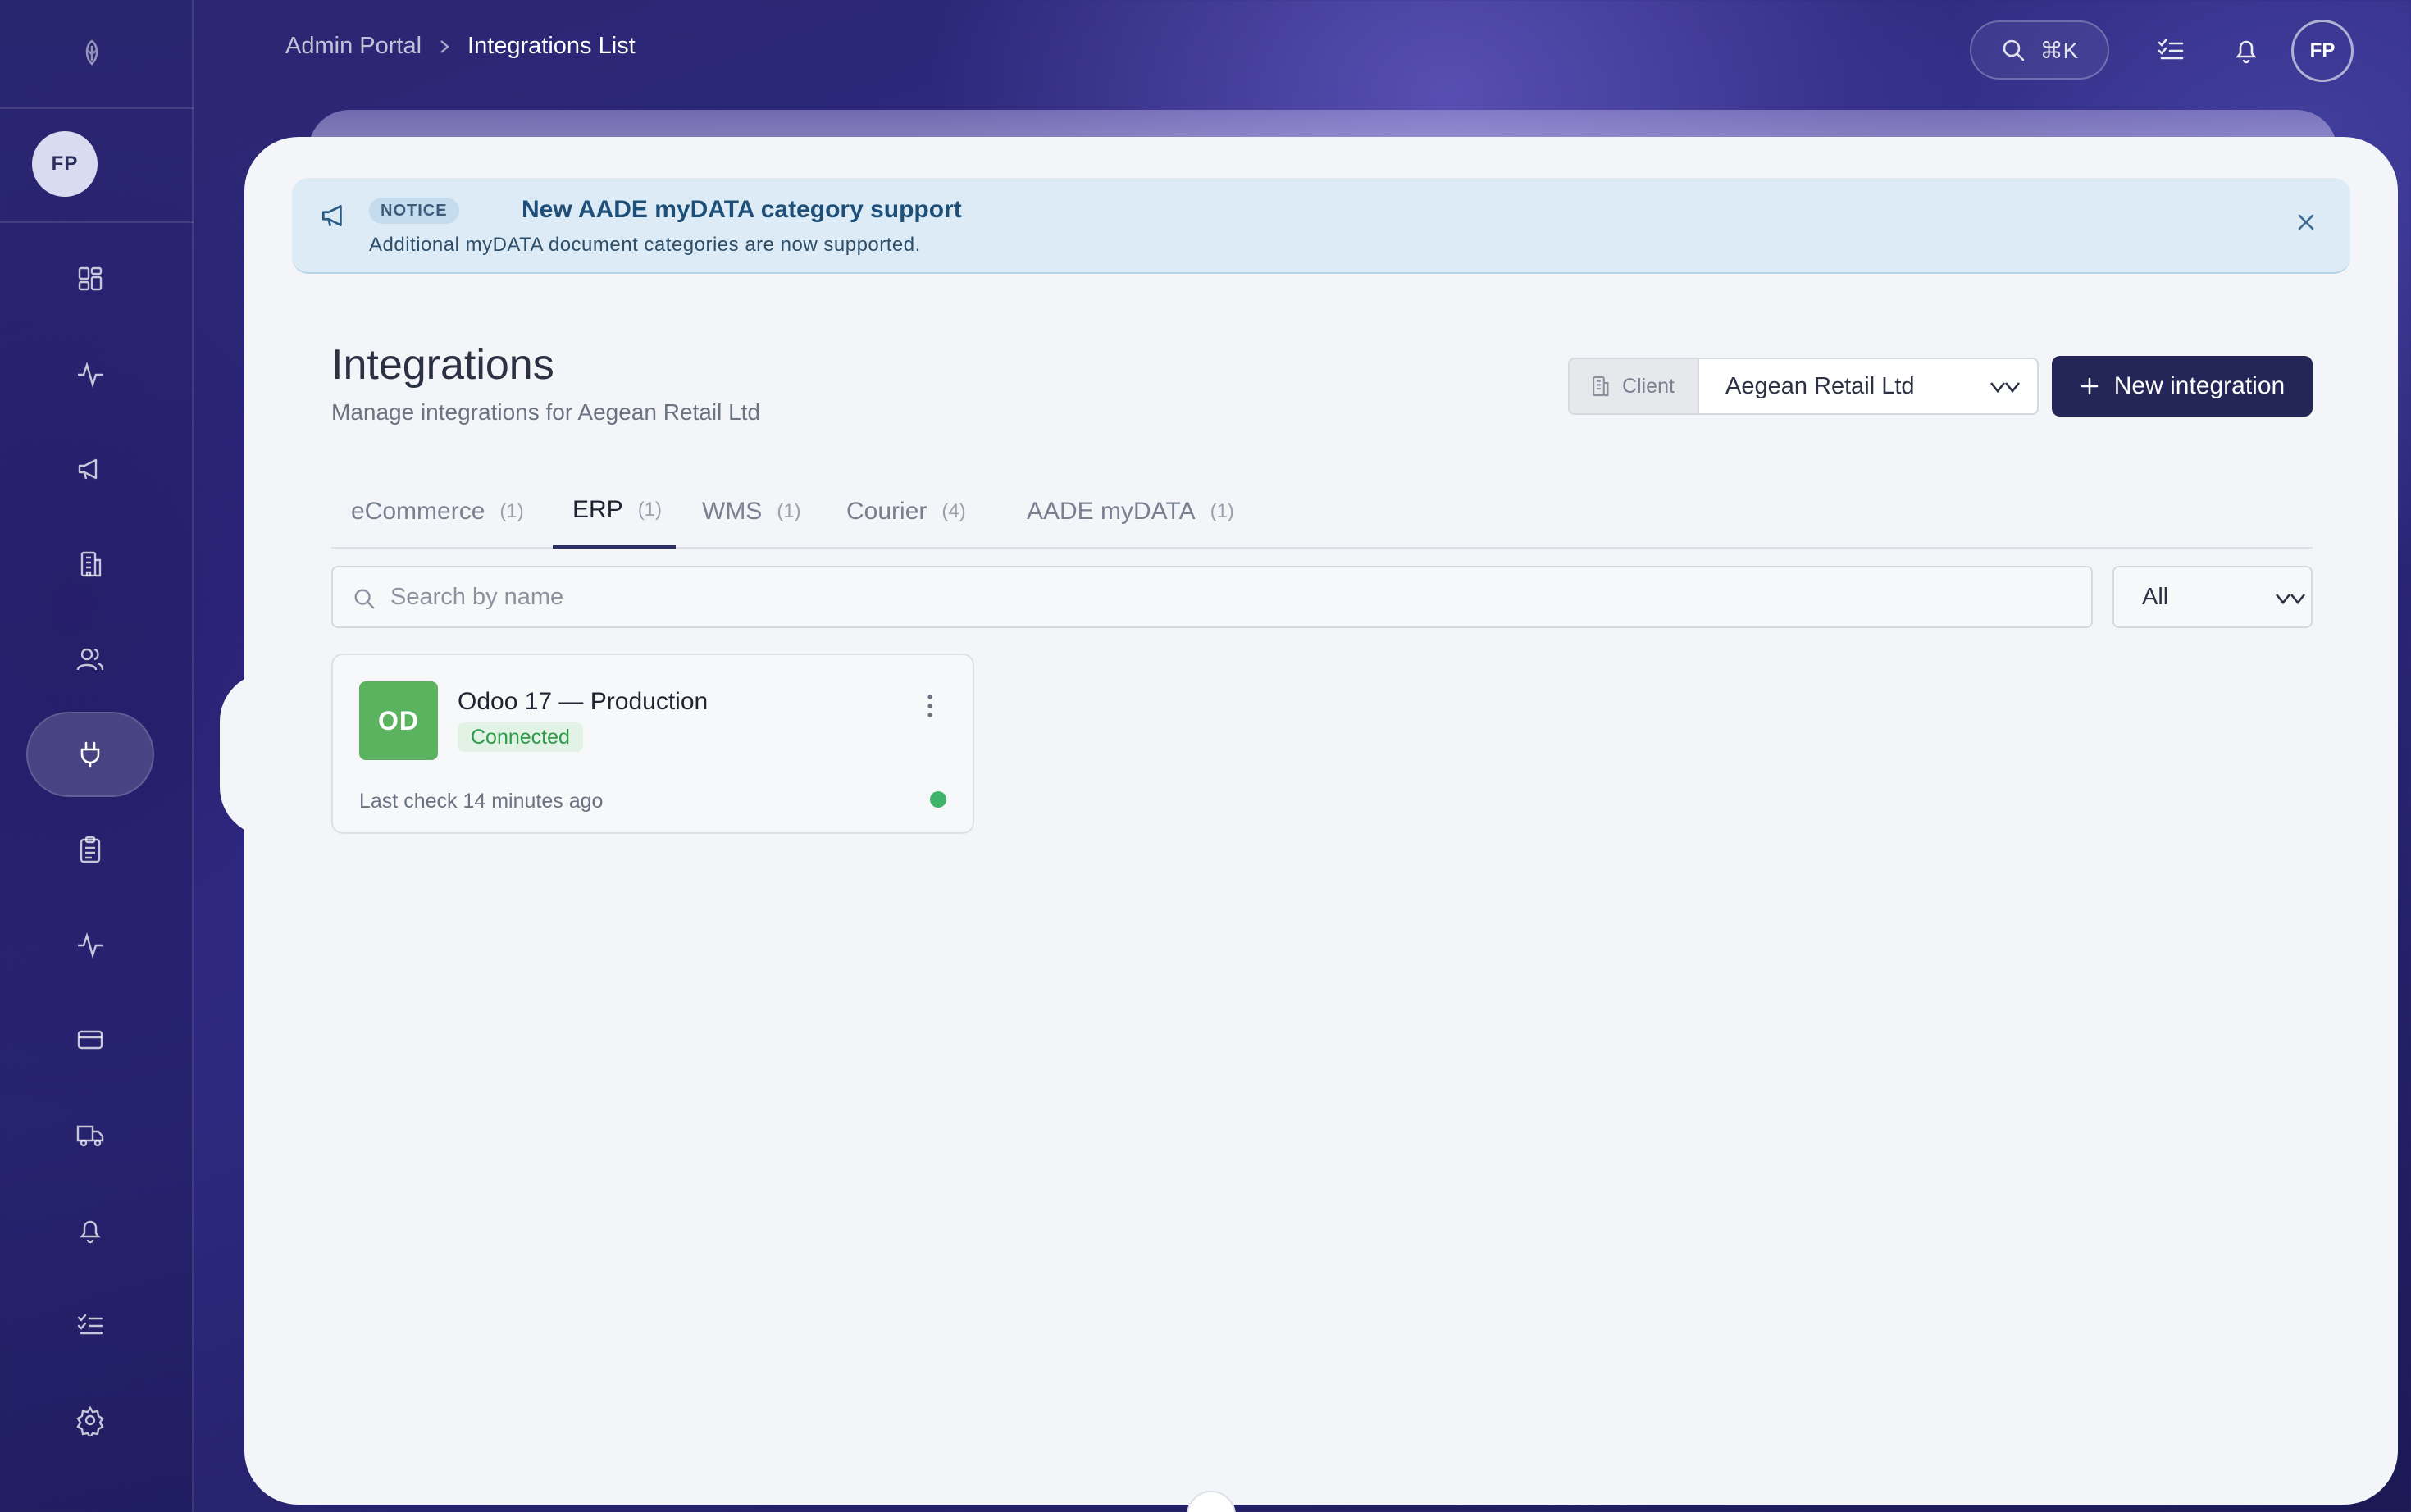 This screenshot has width=2411, height=1512. I want to click on breadcrumb: Admin Portal Integrations List, so click(460, 46).